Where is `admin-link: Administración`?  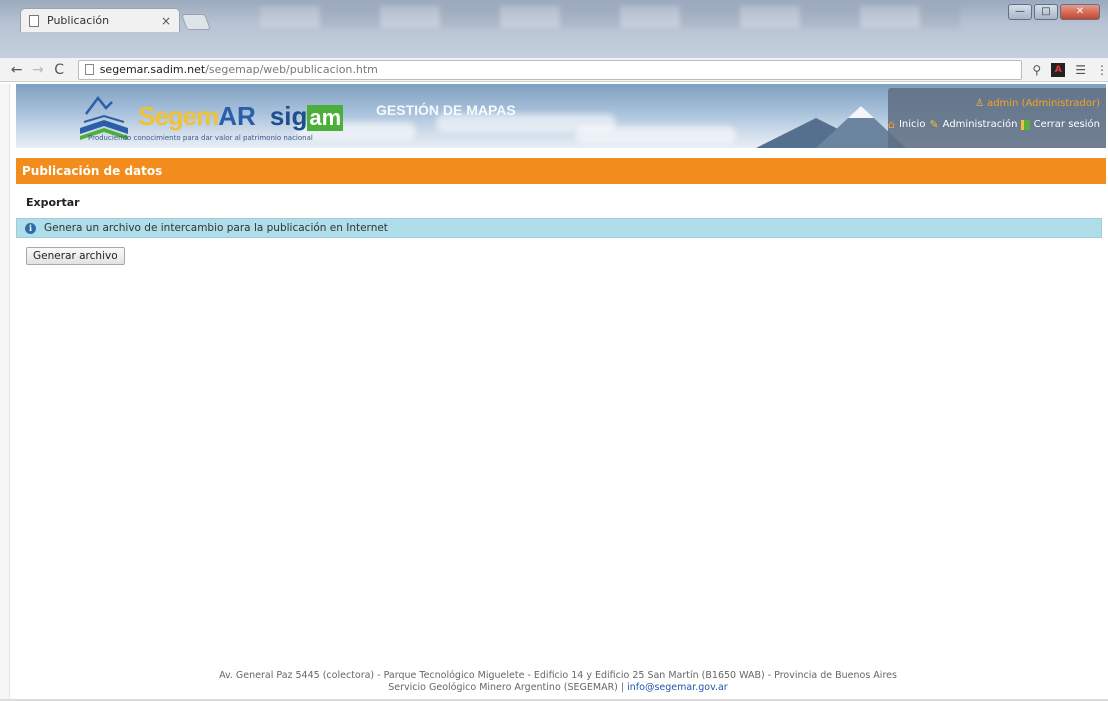 admin-link: Administración is located at coordinates (980, 124).